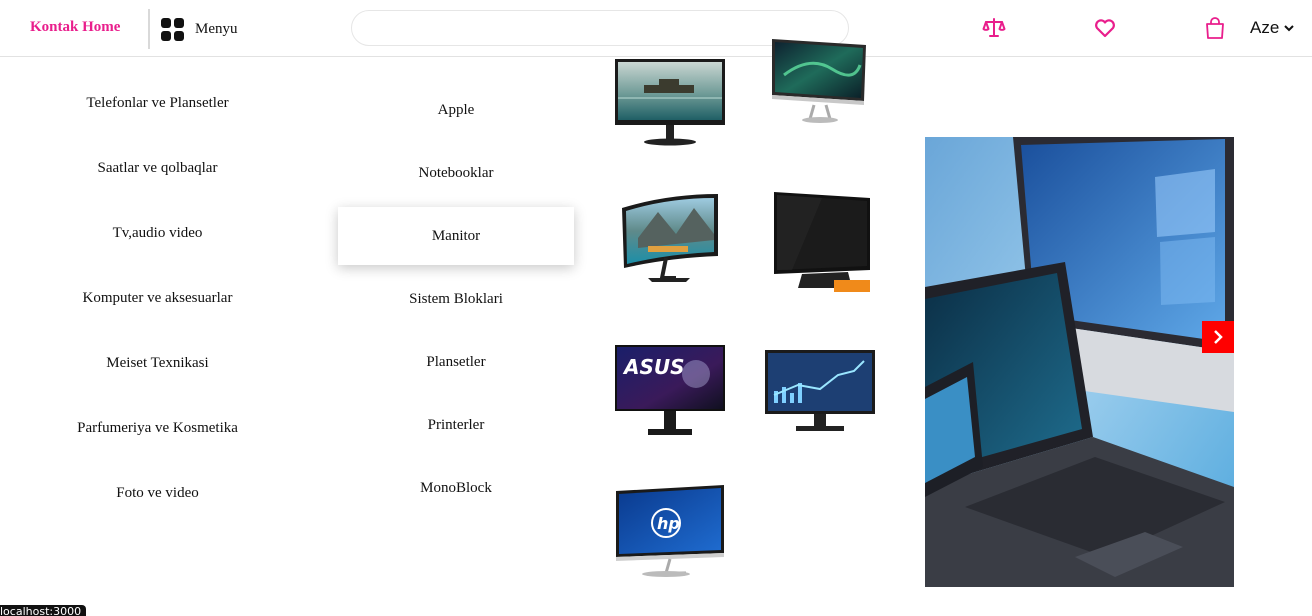 The image size is (1312, 616). I want to click on monitor-black-screen-image, so click(822, 241).